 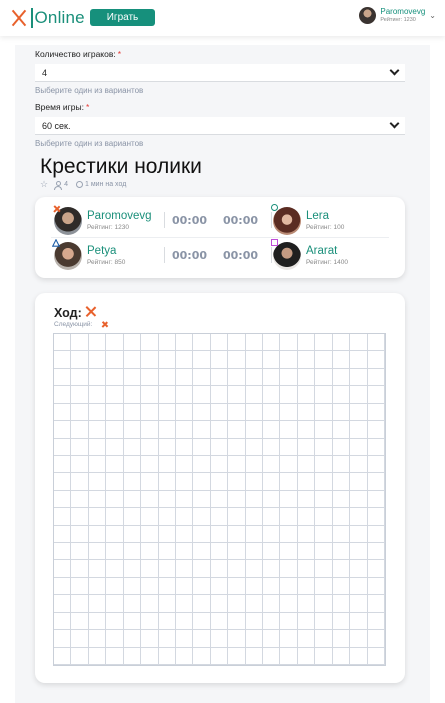 What do you see at coordinates (397, 15) in the screenshot?
I see `user-menu: Paromovevg Рейтинг: 1230 ⌄` at bounding box center [397, 15].